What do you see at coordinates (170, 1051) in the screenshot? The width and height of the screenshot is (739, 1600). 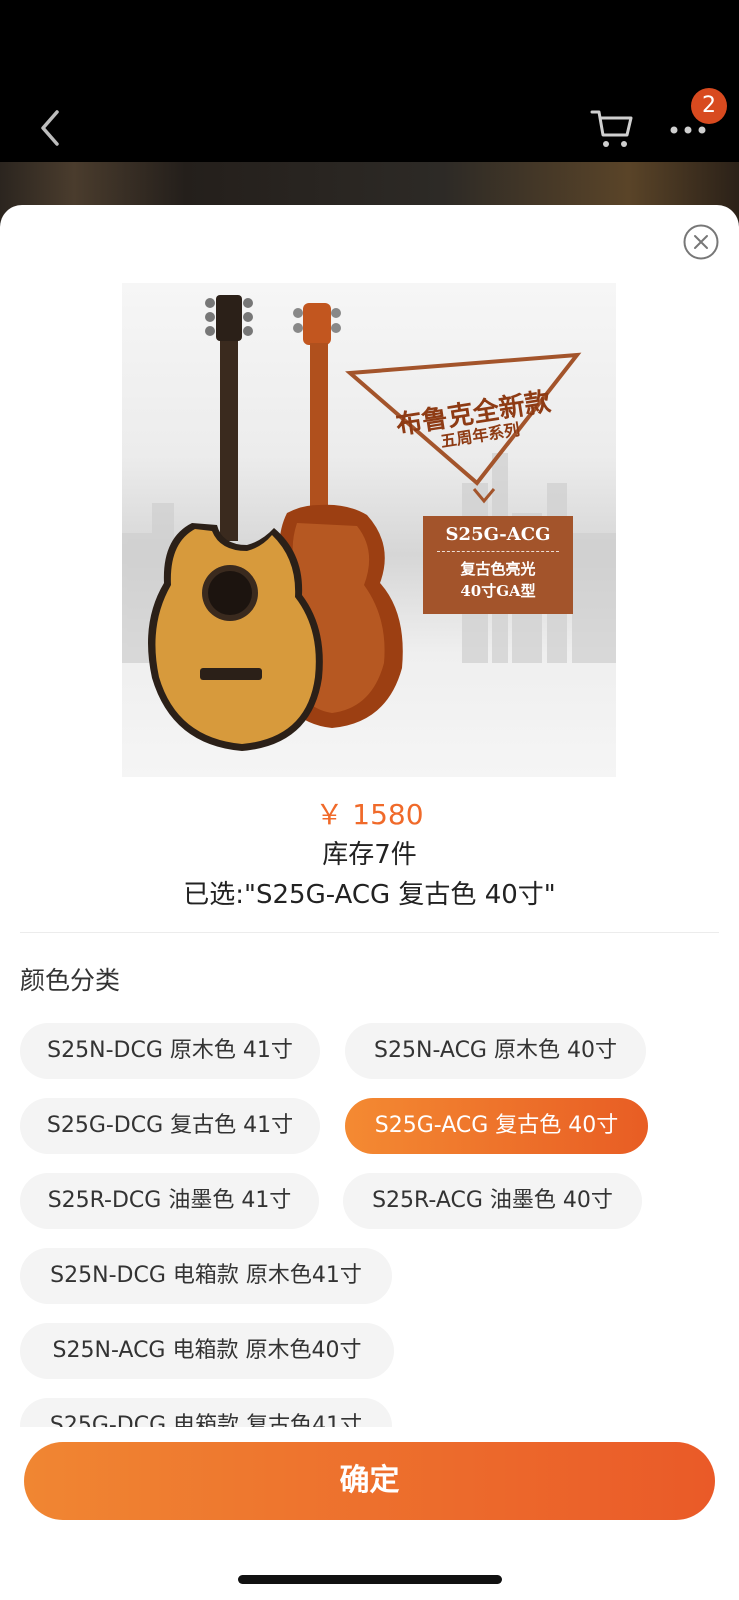 I see `option-chip: S25N-DCG 原木色 41寸` at bounding box center [170, 1051].